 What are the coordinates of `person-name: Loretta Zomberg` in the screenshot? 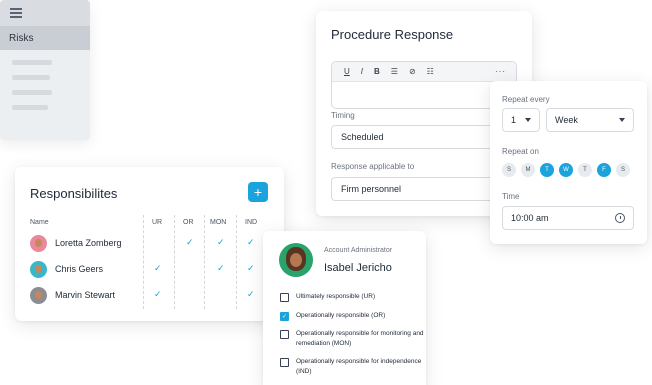 It's located at (88, 243).